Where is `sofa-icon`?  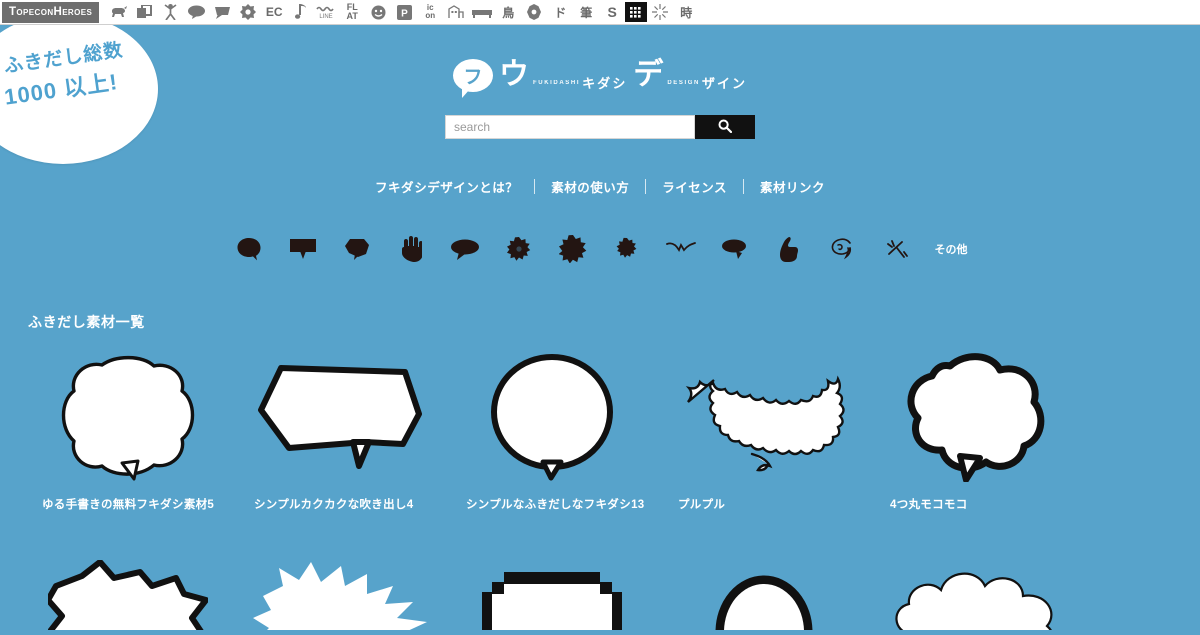
sofa-icon is located at coordinates (482, 12).